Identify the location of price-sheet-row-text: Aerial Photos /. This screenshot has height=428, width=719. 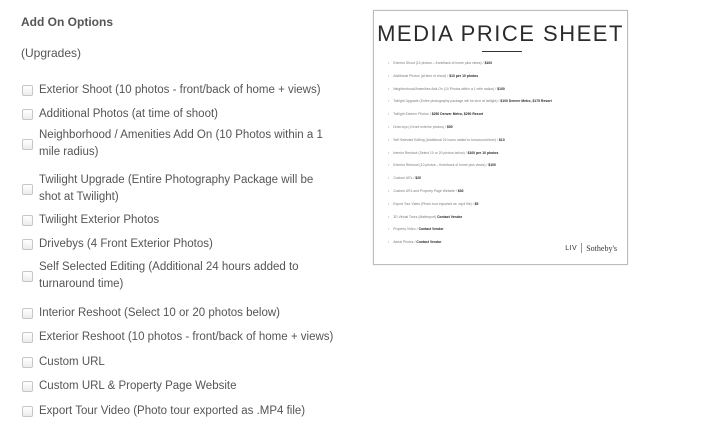
(405, 242).